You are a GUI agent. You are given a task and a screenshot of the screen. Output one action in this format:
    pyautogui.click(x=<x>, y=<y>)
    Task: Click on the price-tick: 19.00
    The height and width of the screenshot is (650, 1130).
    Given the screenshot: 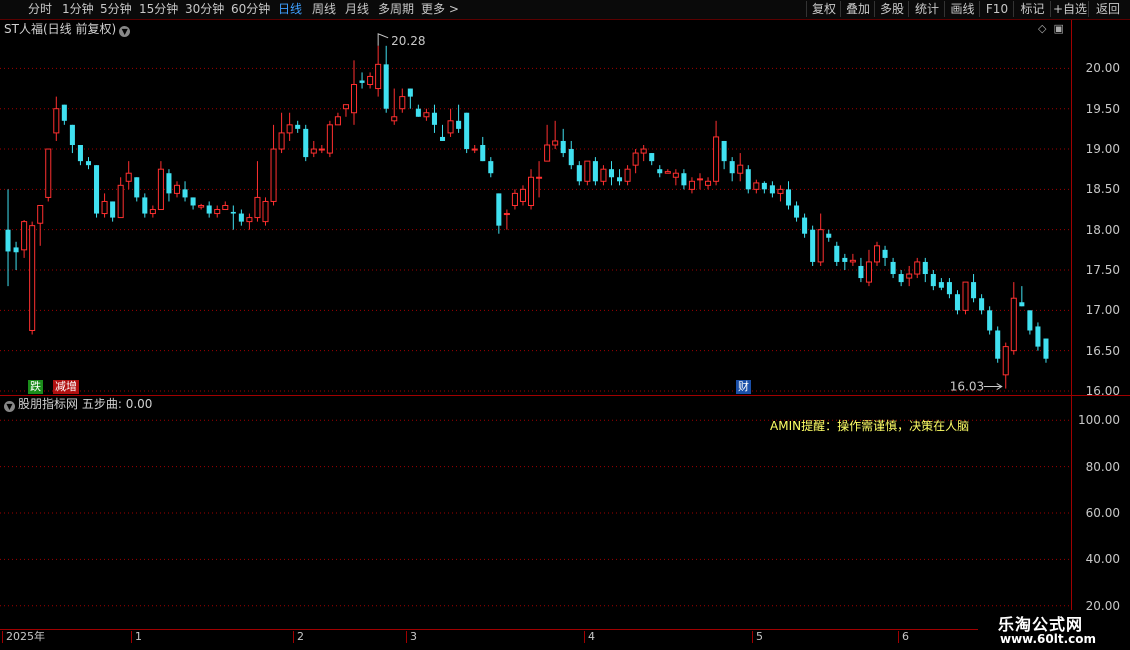 What is the action you would take?
    pyautogui.click(x=1102, y=149)
    